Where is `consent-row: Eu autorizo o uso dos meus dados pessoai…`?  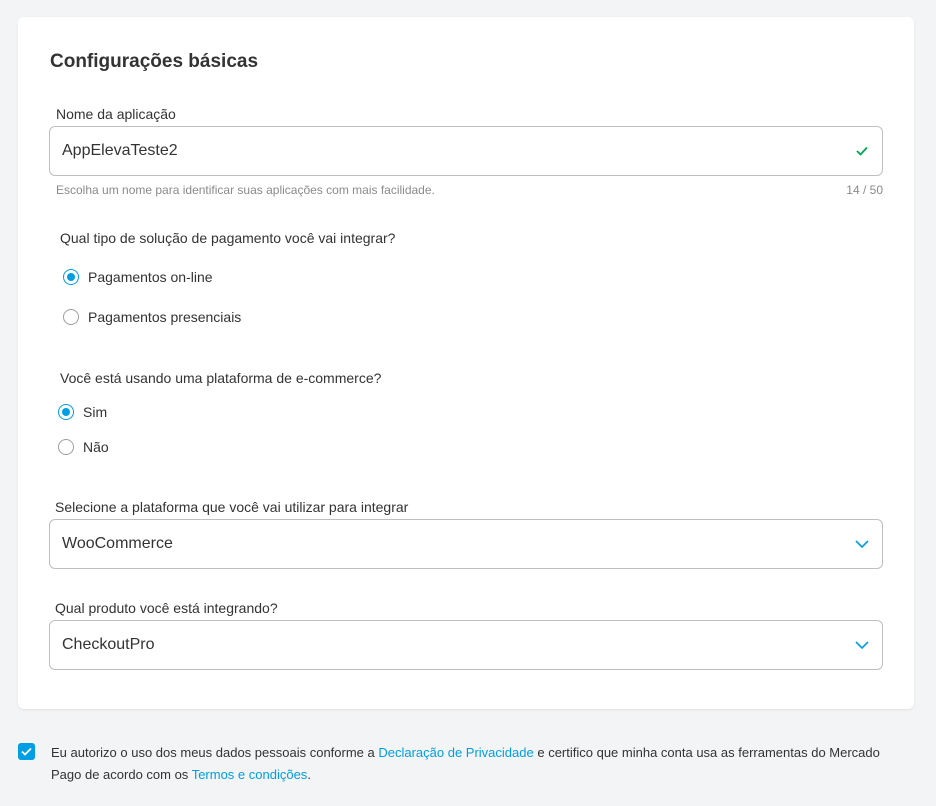
consent-row: Eu autorizo o uso dos meus dados pessoai… is located at coordinates (468, 764).